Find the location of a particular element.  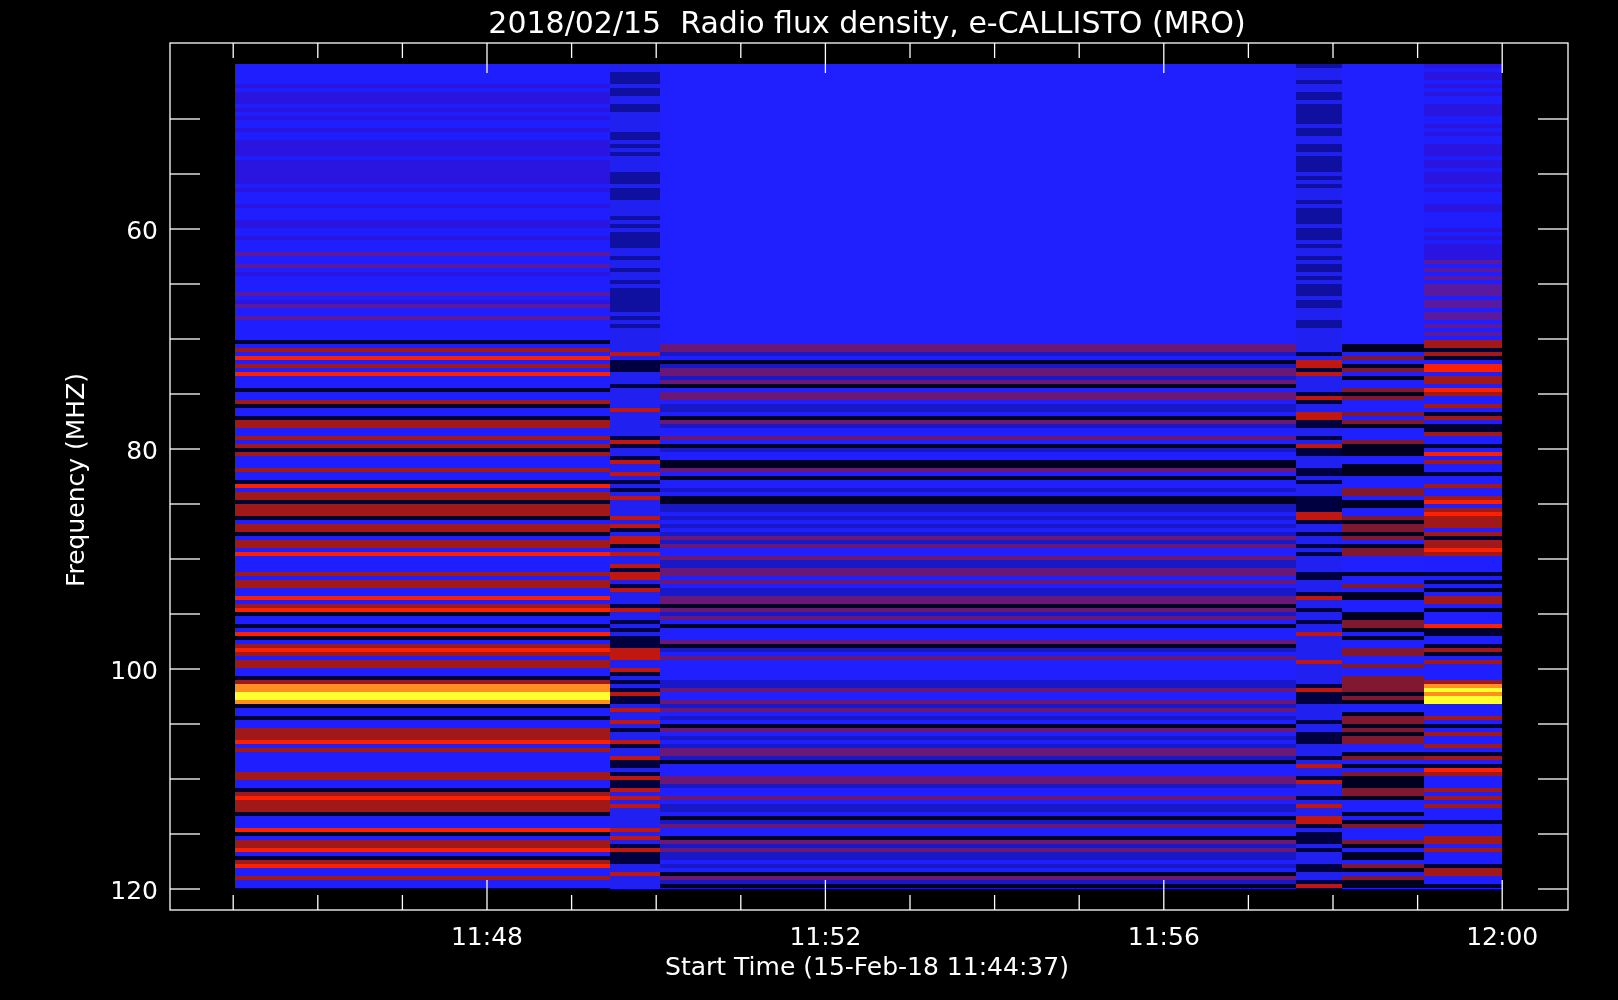

tick-label: 60 is located at coordinates (142, 230).